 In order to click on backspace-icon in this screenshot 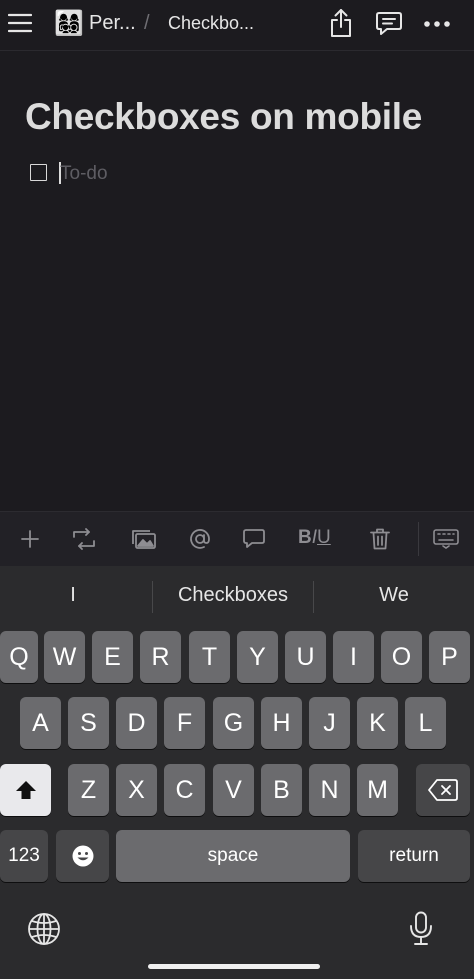, I will do `click(443, 790)`.